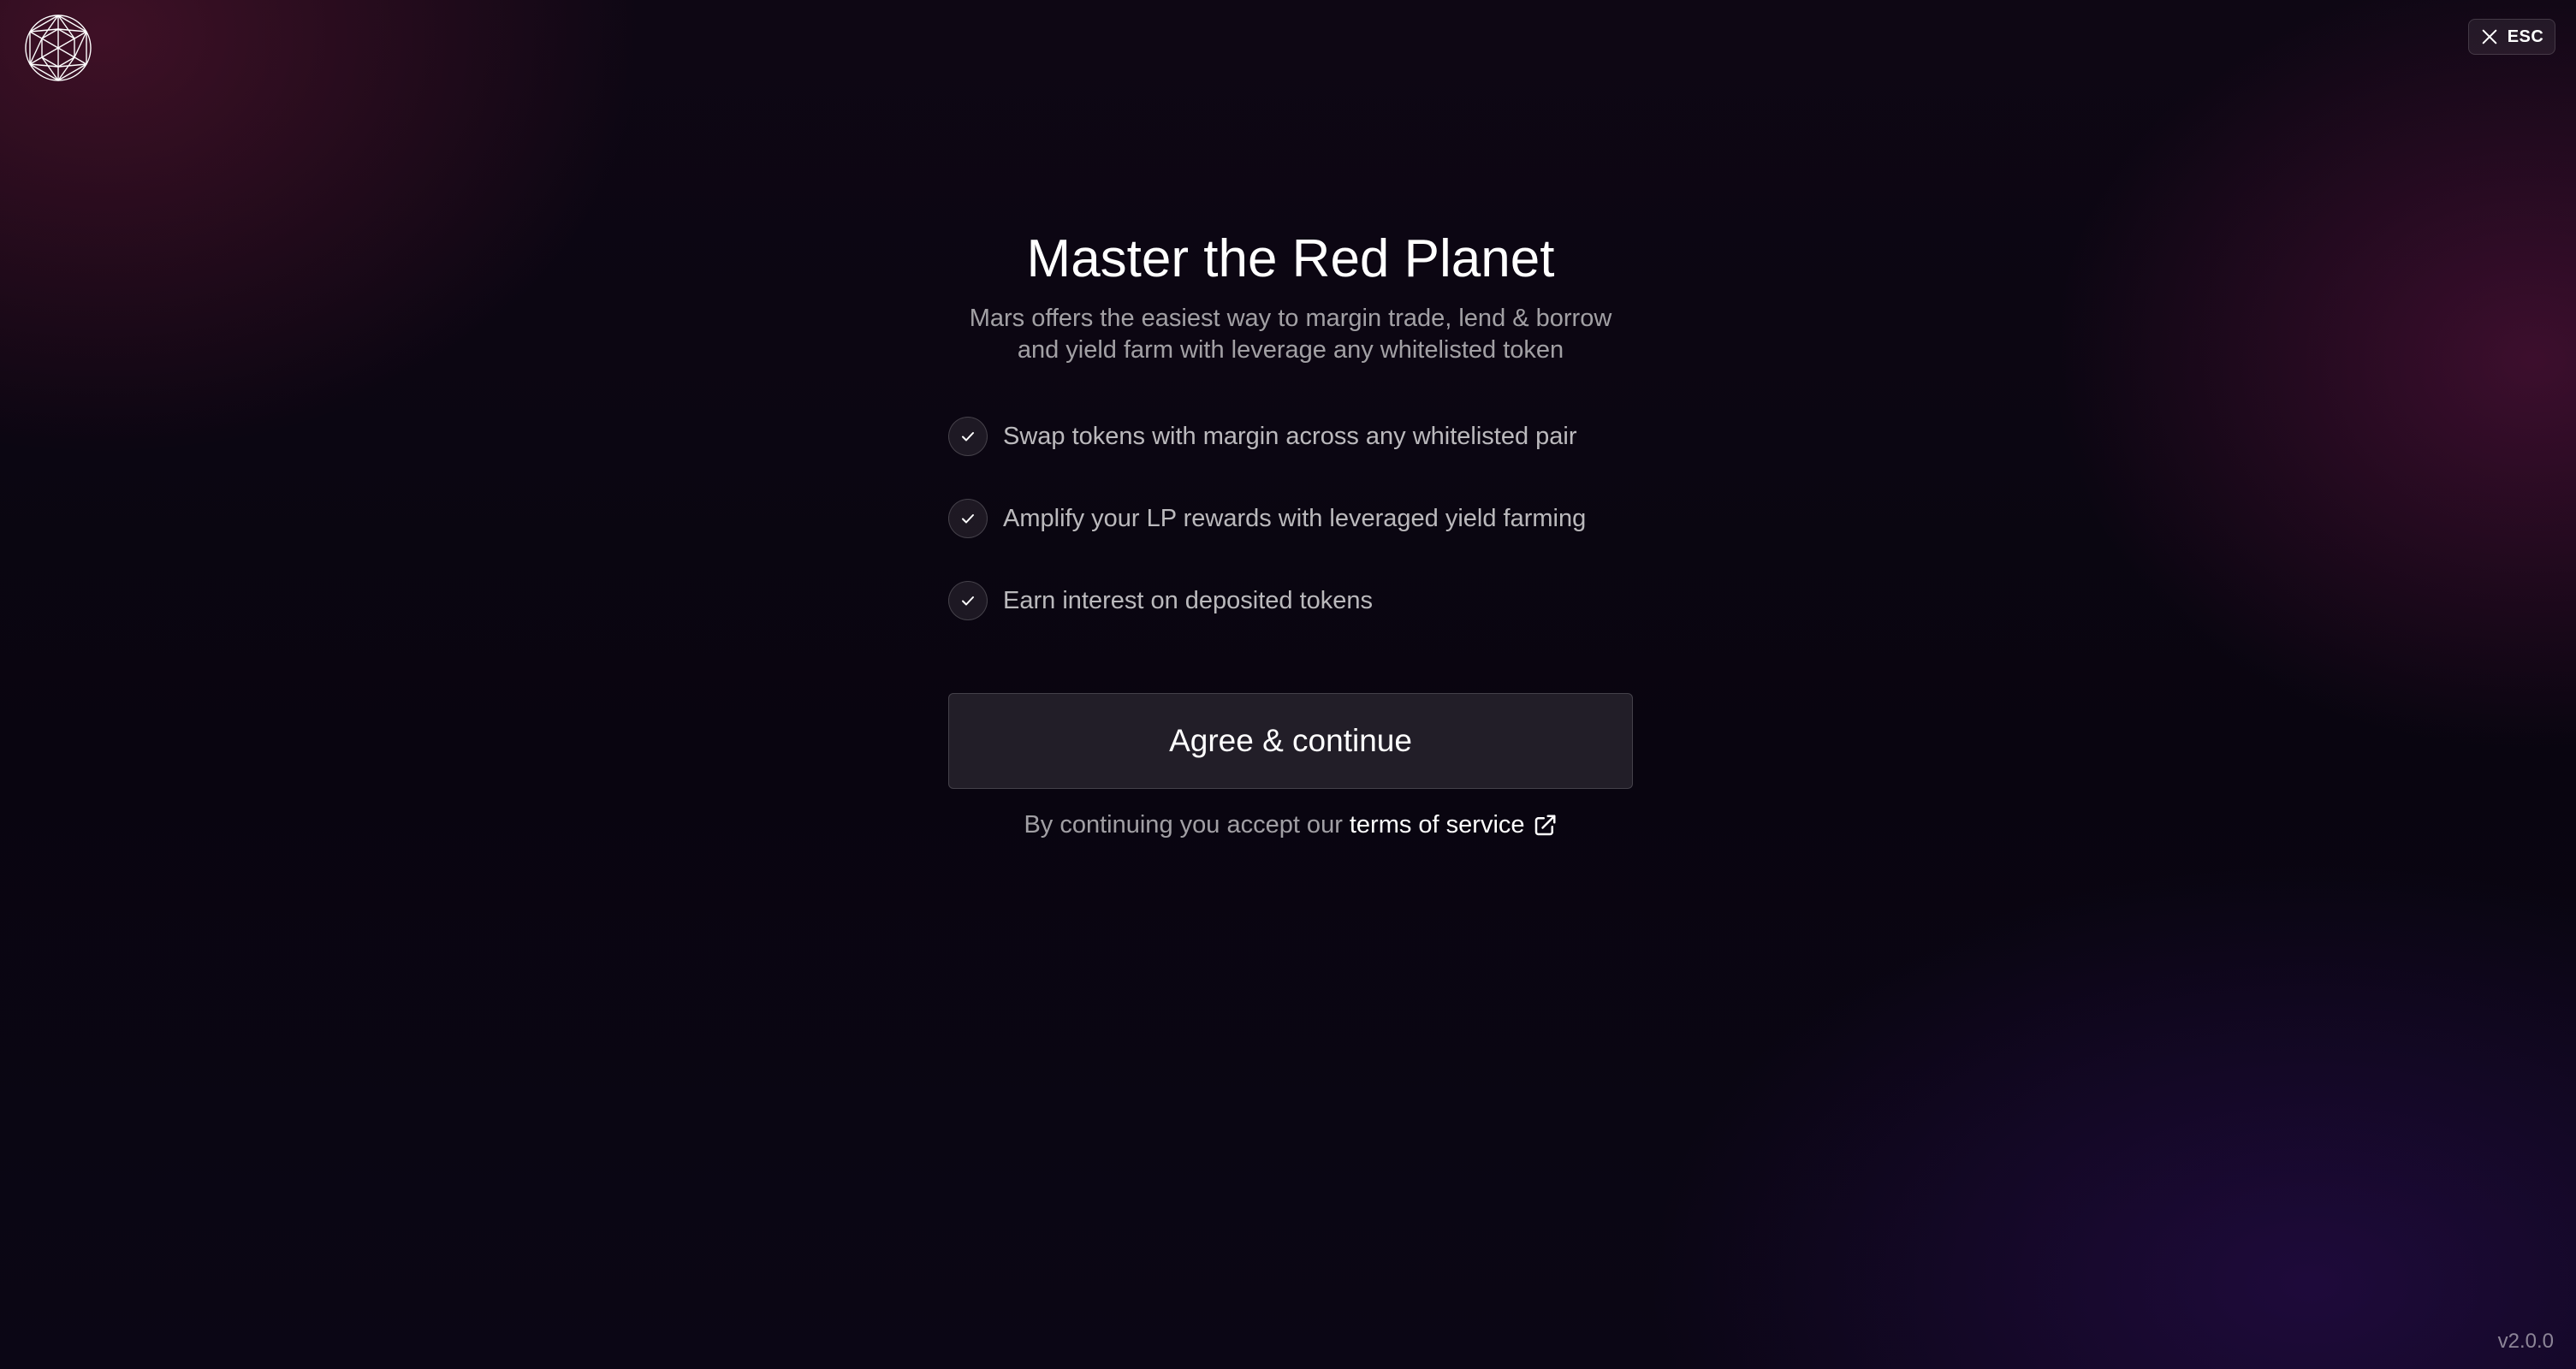 The image size is (2576, 1369). Describe the element at coordinates (1290, 741) in the screenshot. I see `agree-continue-button: Agree & continue` at that location.